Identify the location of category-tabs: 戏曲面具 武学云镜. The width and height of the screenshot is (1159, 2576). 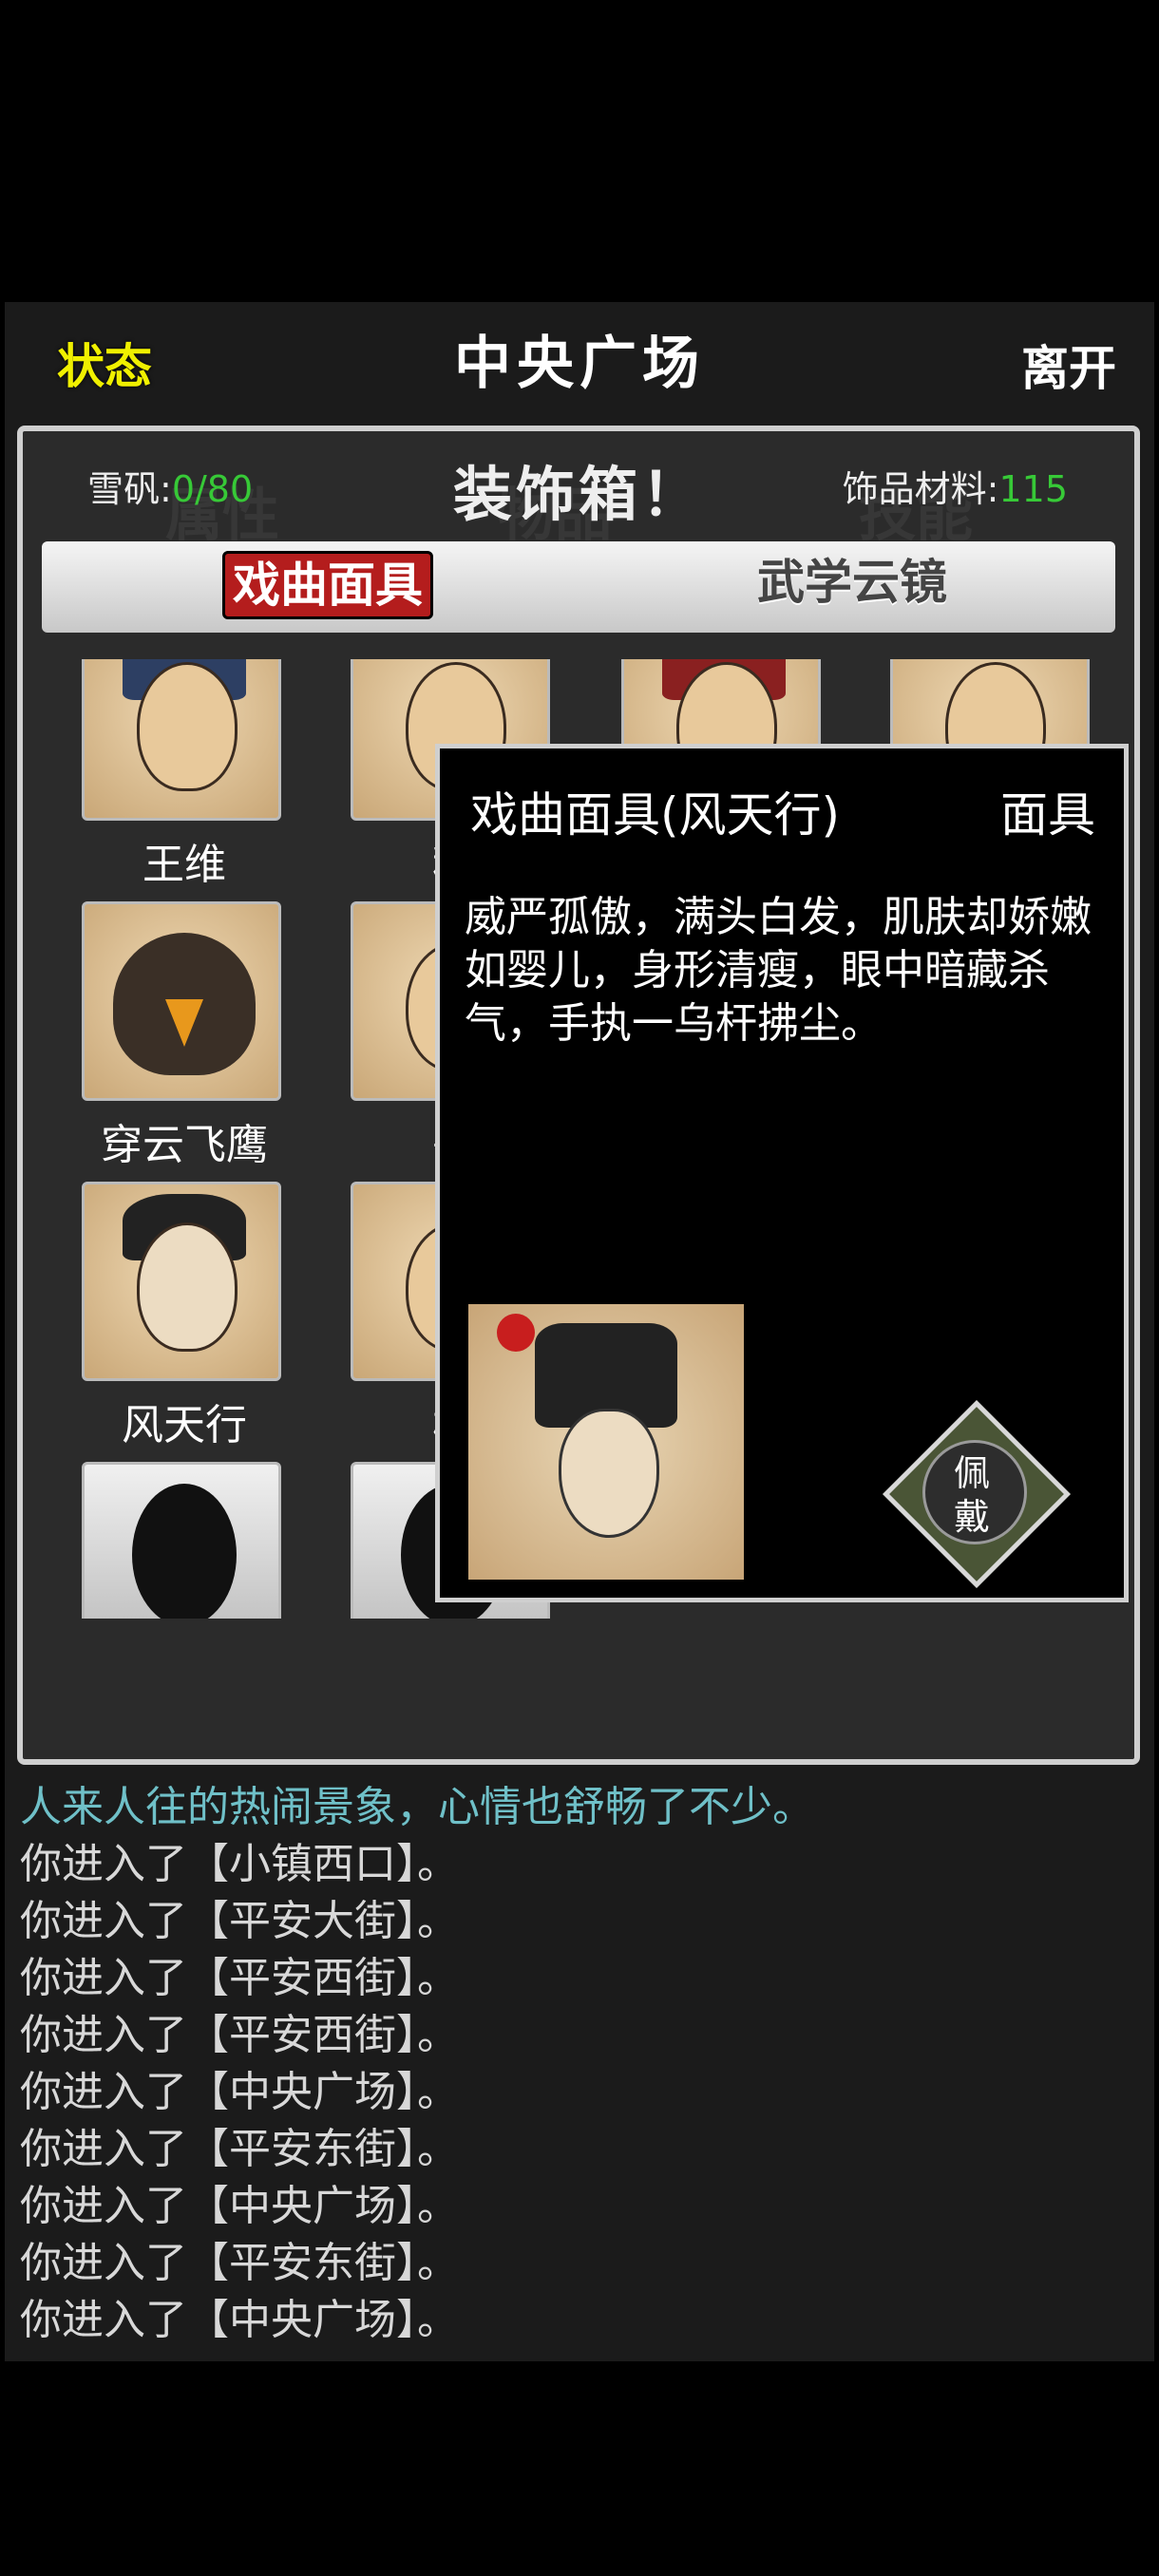
(578, 587).